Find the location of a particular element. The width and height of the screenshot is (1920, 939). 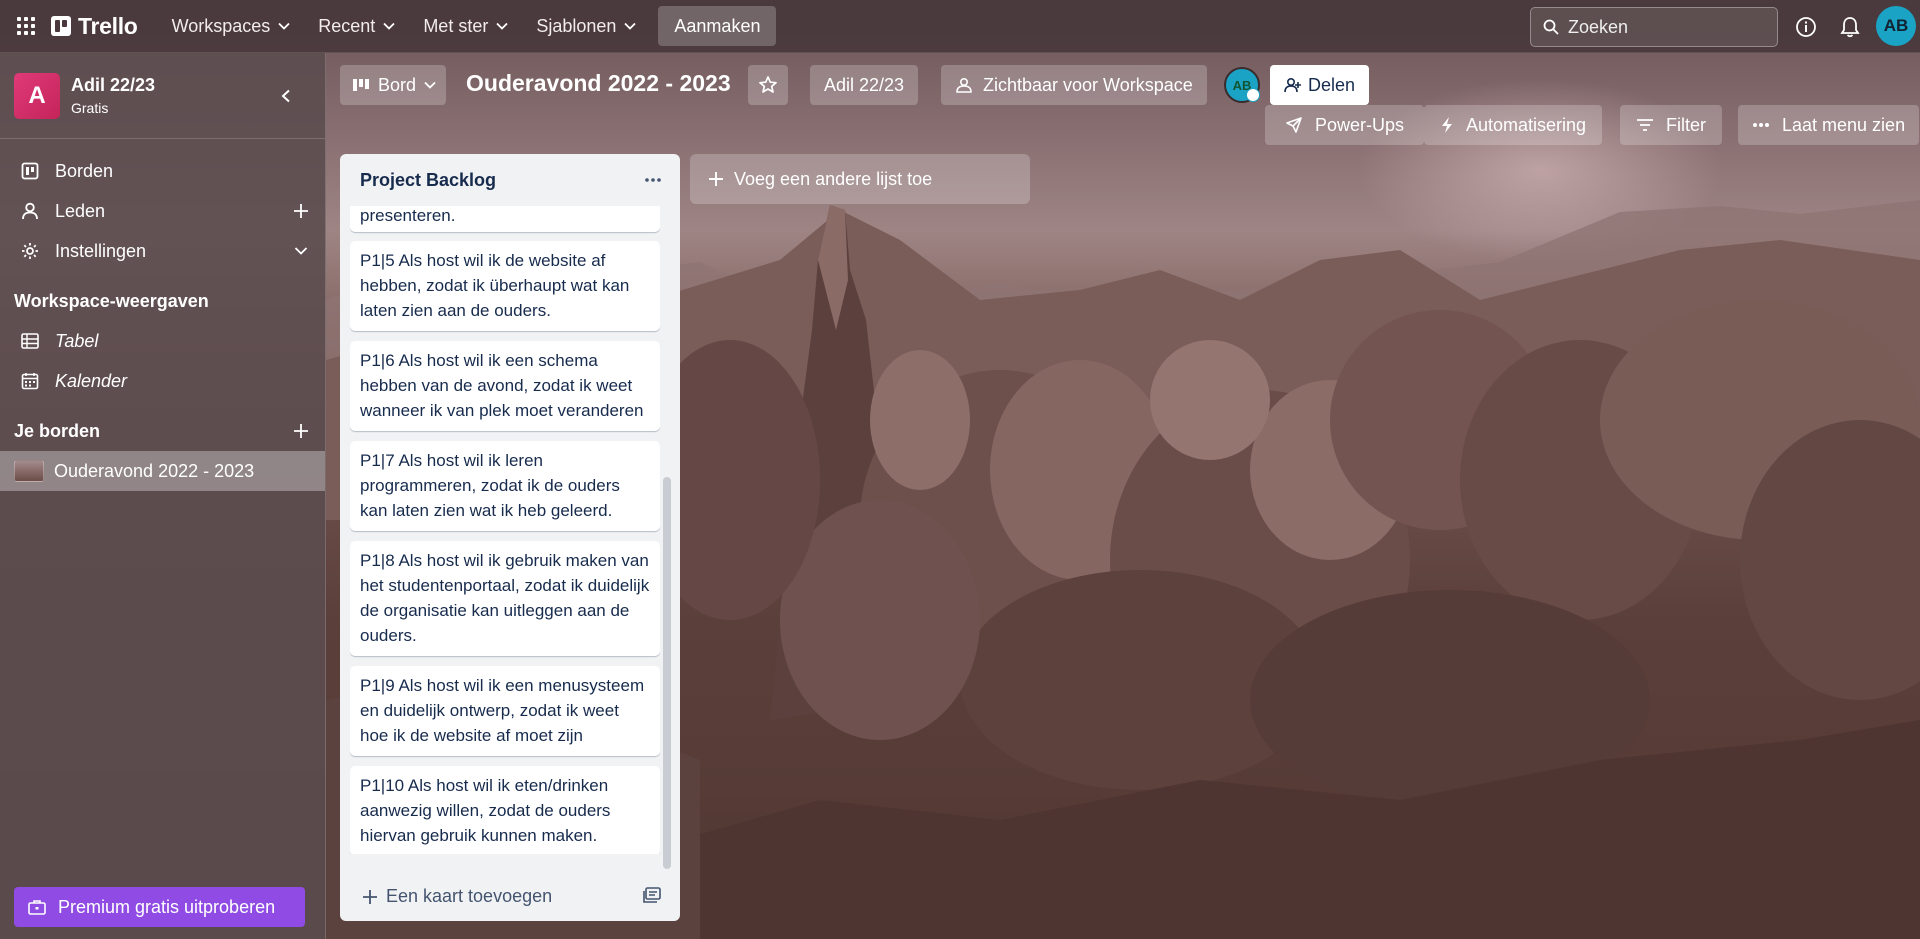

power-ups-label: Power-Ups is located at coordinates (1360, 124).